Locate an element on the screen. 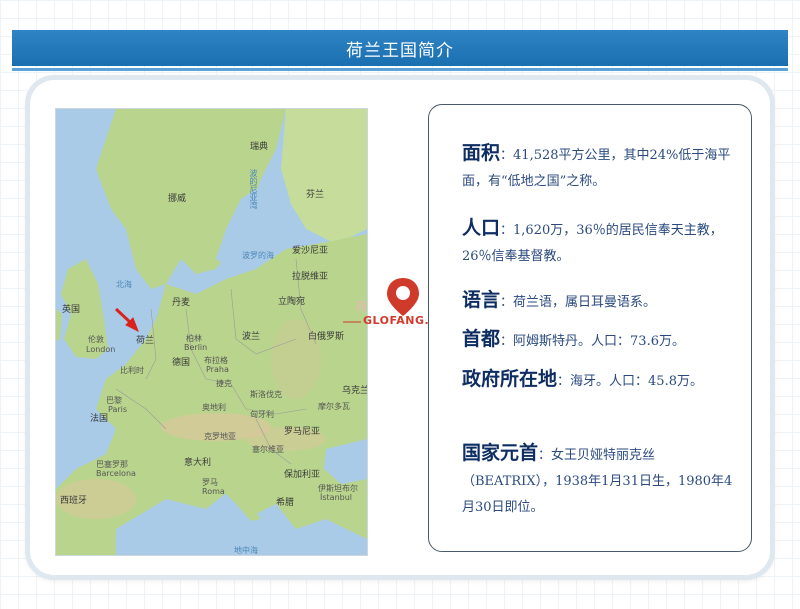 The image size is (800, 609). map-label-istanbul: İstanbul is located at coordinates (336, 497).